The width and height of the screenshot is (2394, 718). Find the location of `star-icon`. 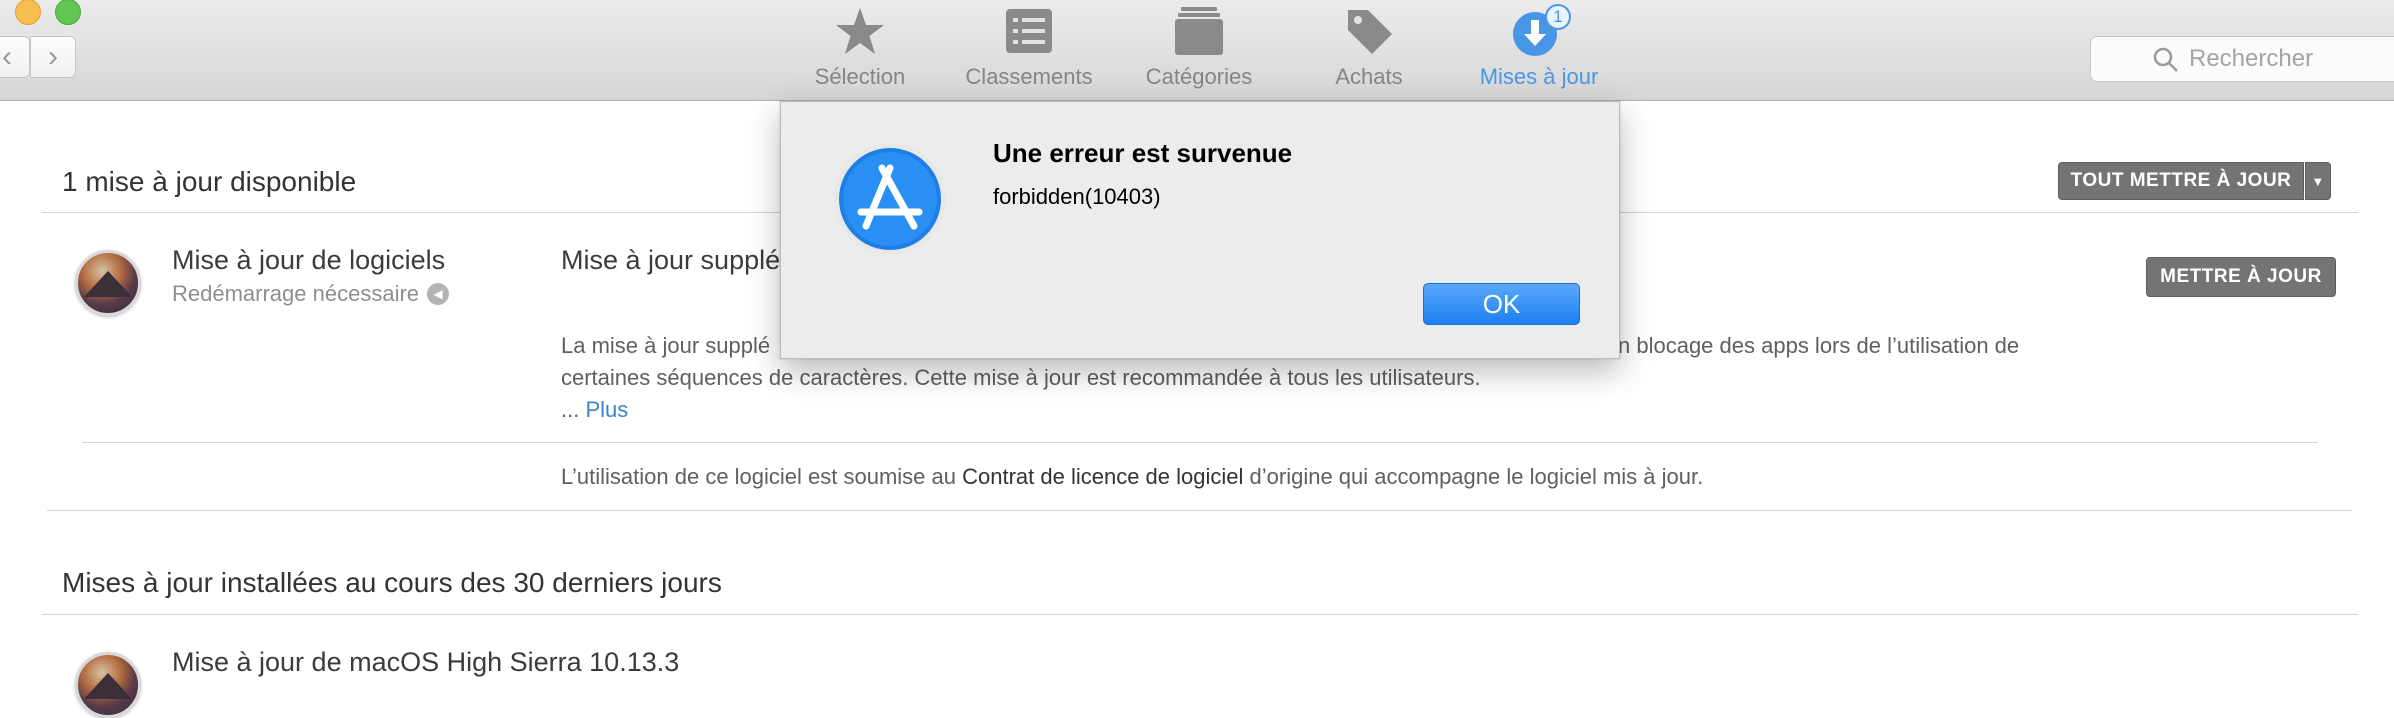

star-icon is located at coordinates (860, 31).